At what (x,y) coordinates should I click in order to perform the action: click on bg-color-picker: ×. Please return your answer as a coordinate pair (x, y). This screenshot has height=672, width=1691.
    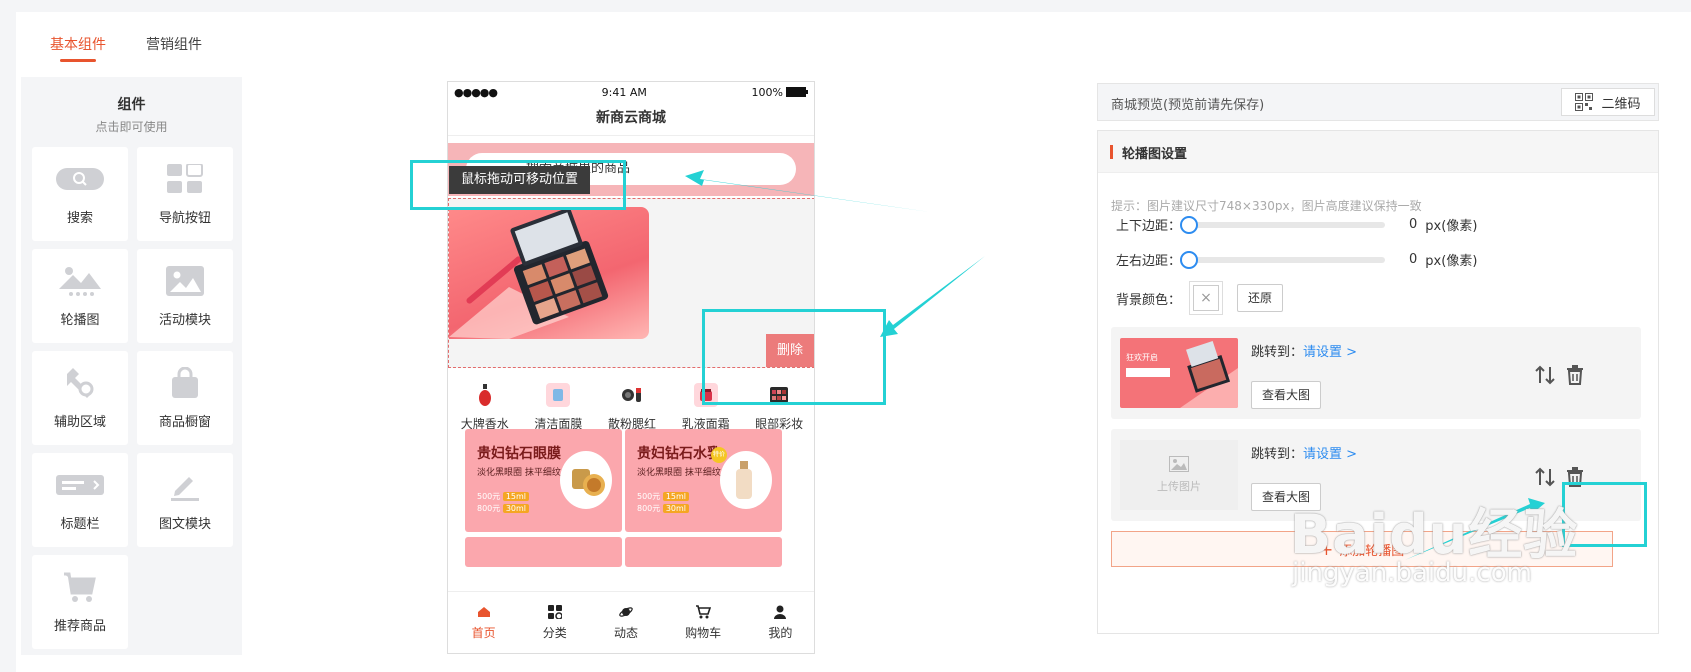
    Looking at the image, I should click on (1206, 298).